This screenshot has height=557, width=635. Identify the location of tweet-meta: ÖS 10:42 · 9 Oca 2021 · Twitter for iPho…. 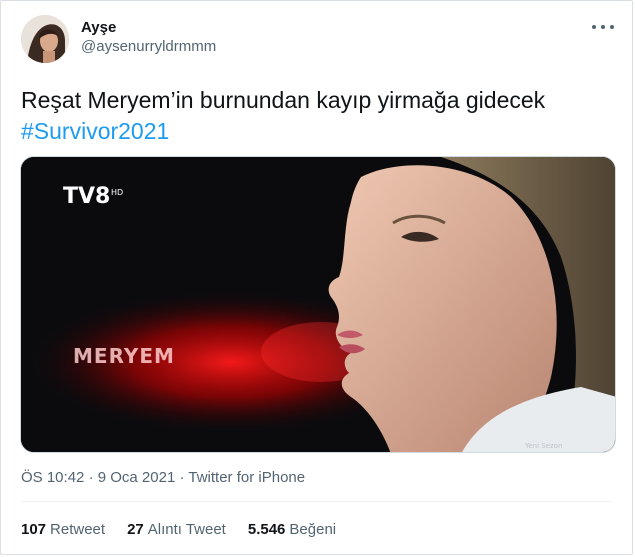
(163, 477).